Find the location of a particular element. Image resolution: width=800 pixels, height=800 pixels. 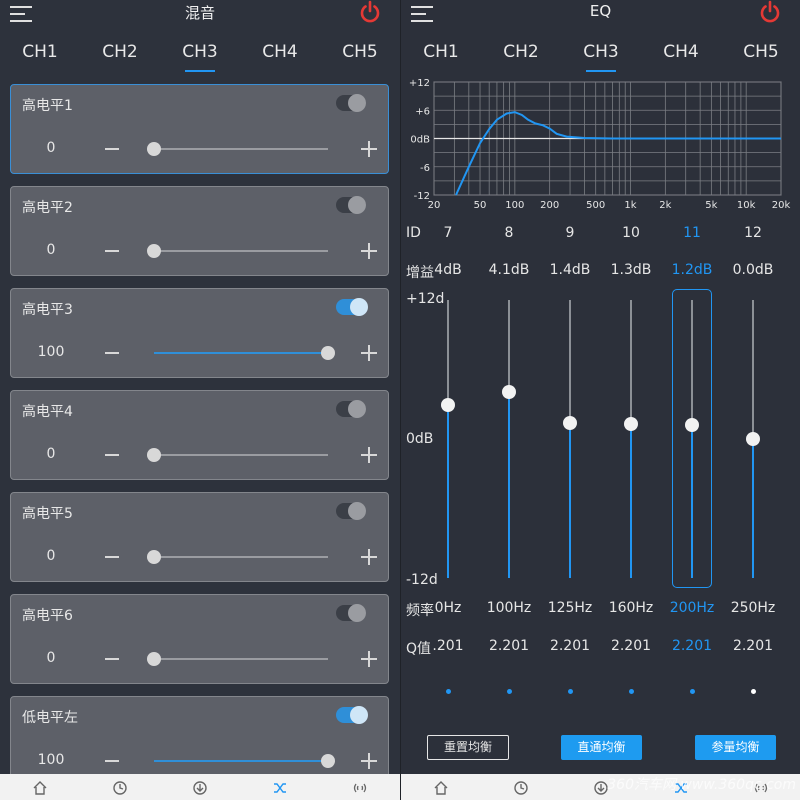

band-gain: 0 is located at coordinates (792, 270).